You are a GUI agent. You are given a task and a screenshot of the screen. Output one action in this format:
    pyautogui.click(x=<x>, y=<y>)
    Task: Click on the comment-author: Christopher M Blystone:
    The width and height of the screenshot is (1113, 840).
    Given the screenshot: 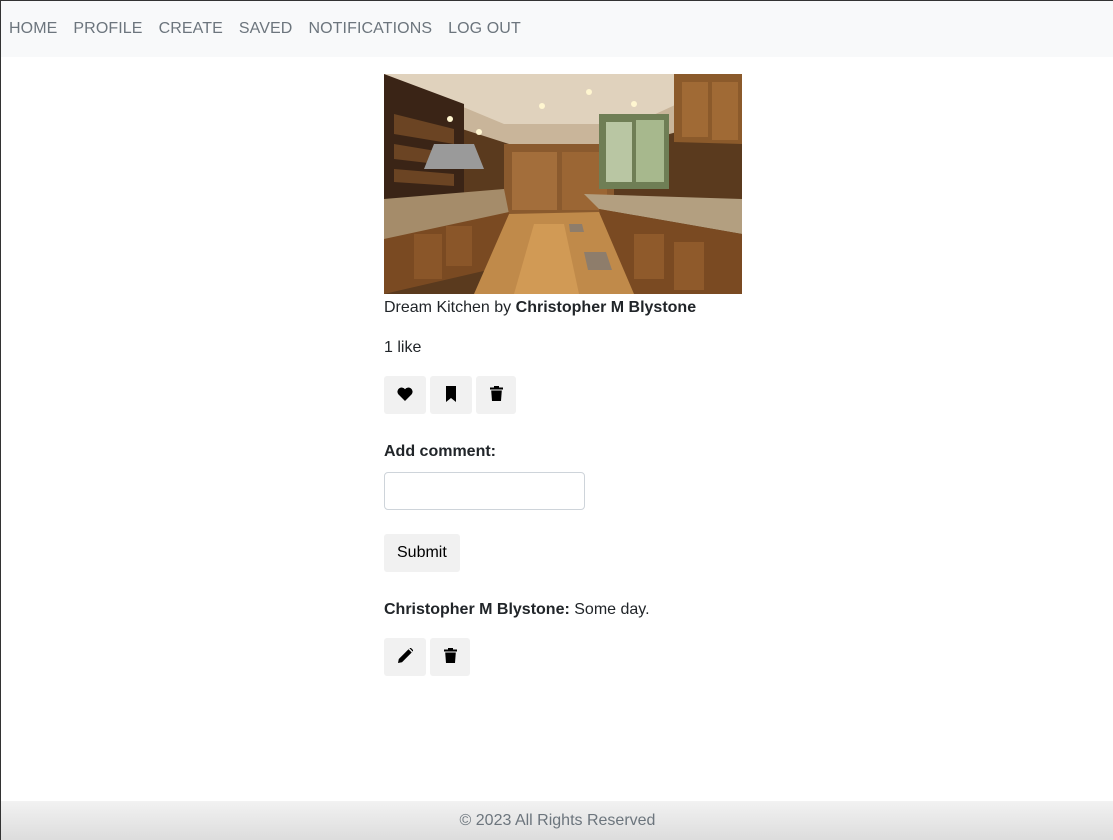 What is the action you would take?
    pyautogui.click(x=477, y=609)
    